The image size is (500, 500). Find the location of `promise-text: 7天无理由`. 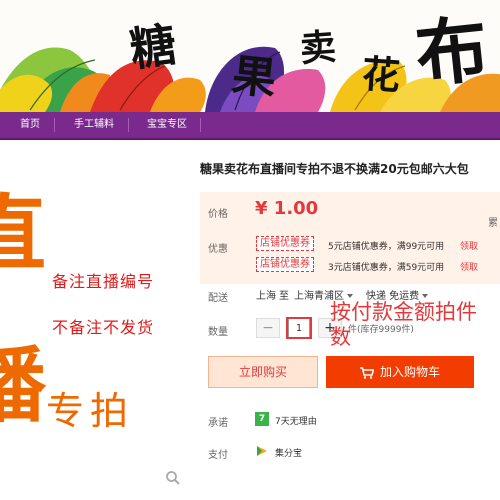

promise-text: 7天无理由 is located at coordinates (296, 422).